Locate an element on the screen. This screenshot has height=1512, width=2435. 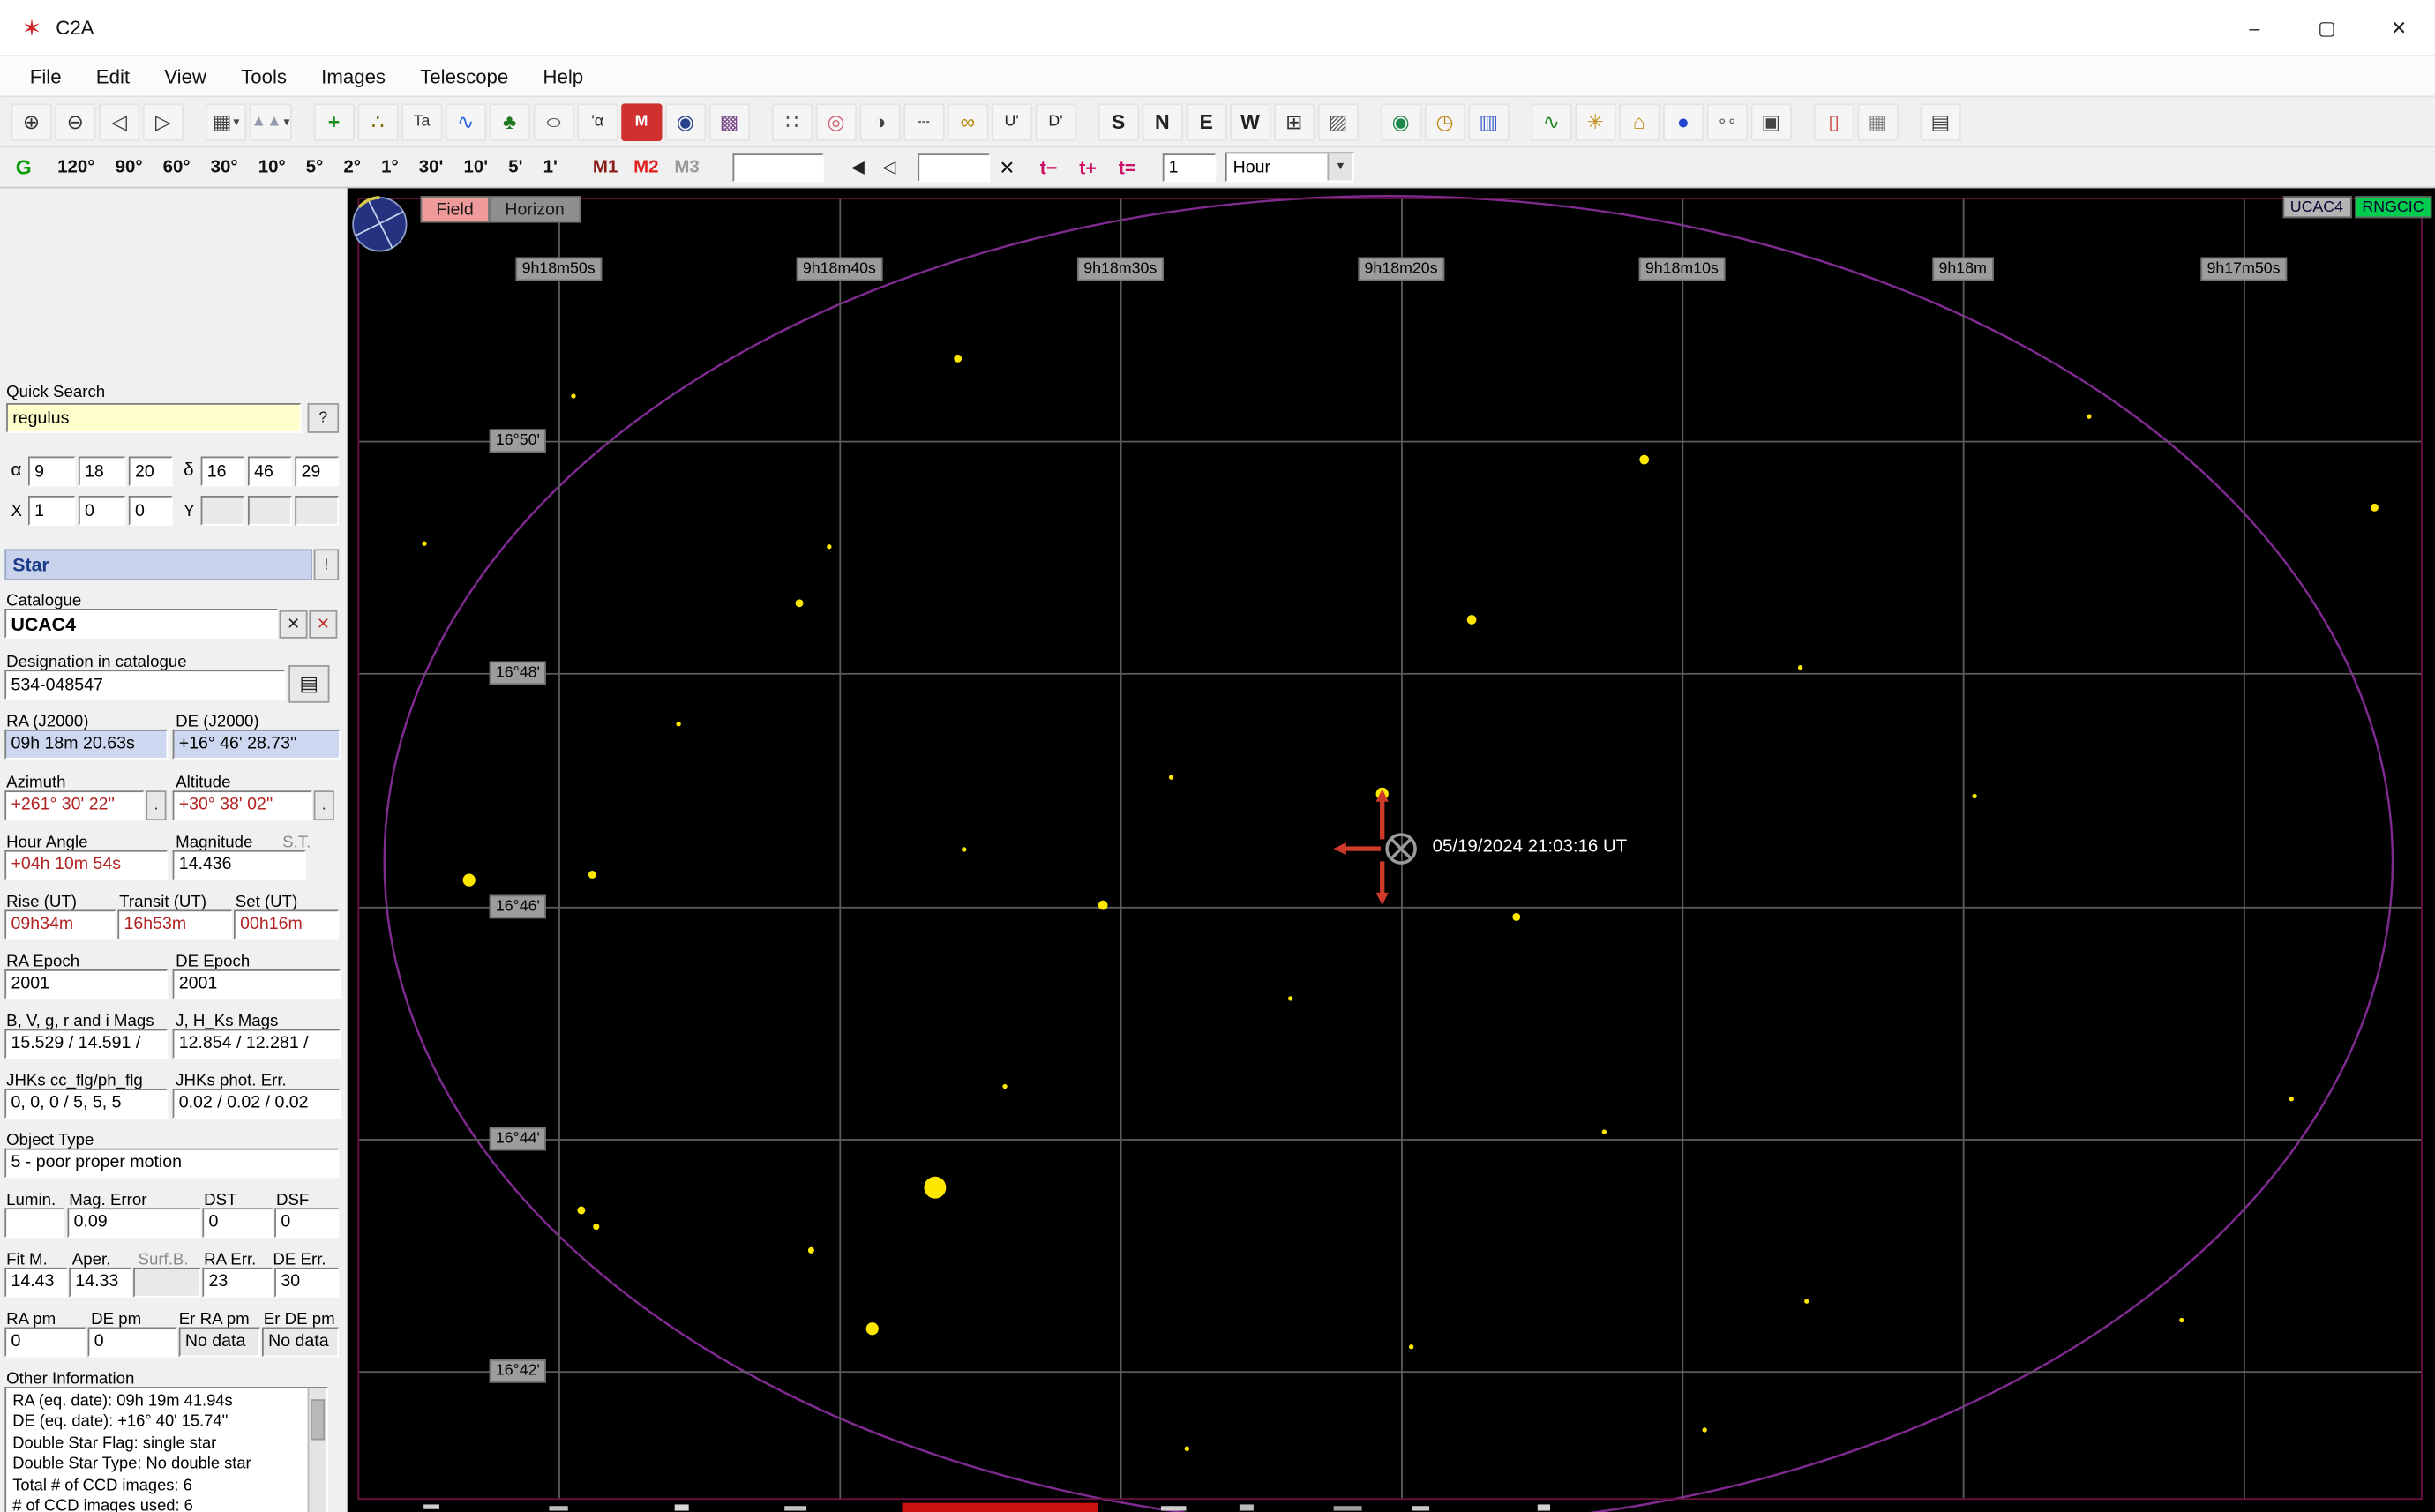
menu-item: Help is located at coordinates (563, 76).